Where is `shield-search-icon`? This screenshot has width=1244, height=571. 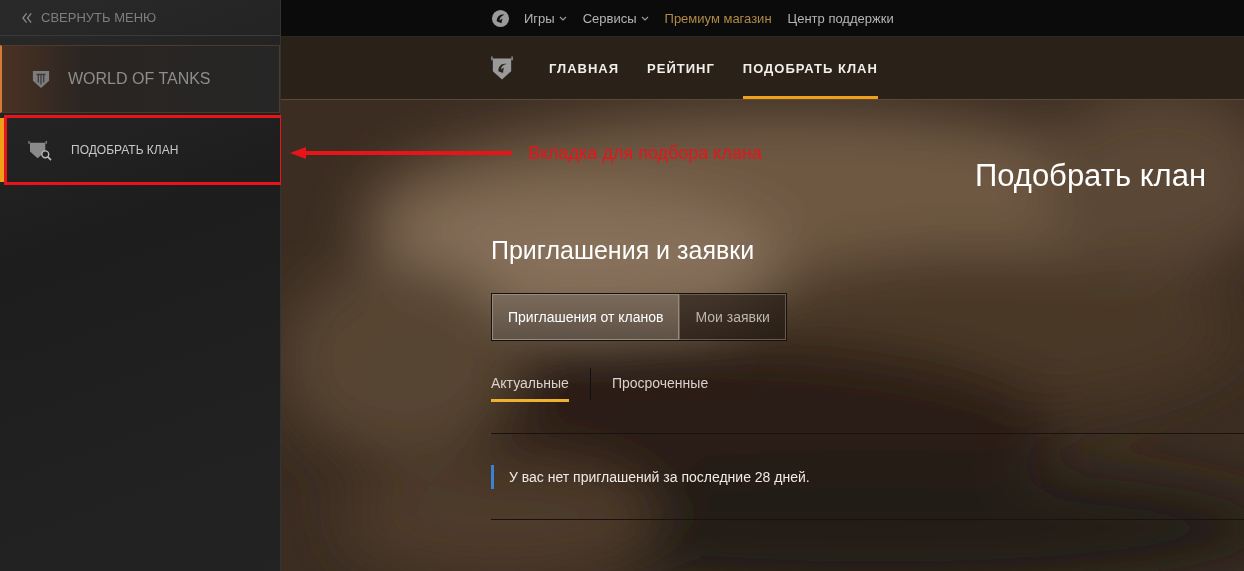
shield-search-icon is located at coordinates (40, 150).